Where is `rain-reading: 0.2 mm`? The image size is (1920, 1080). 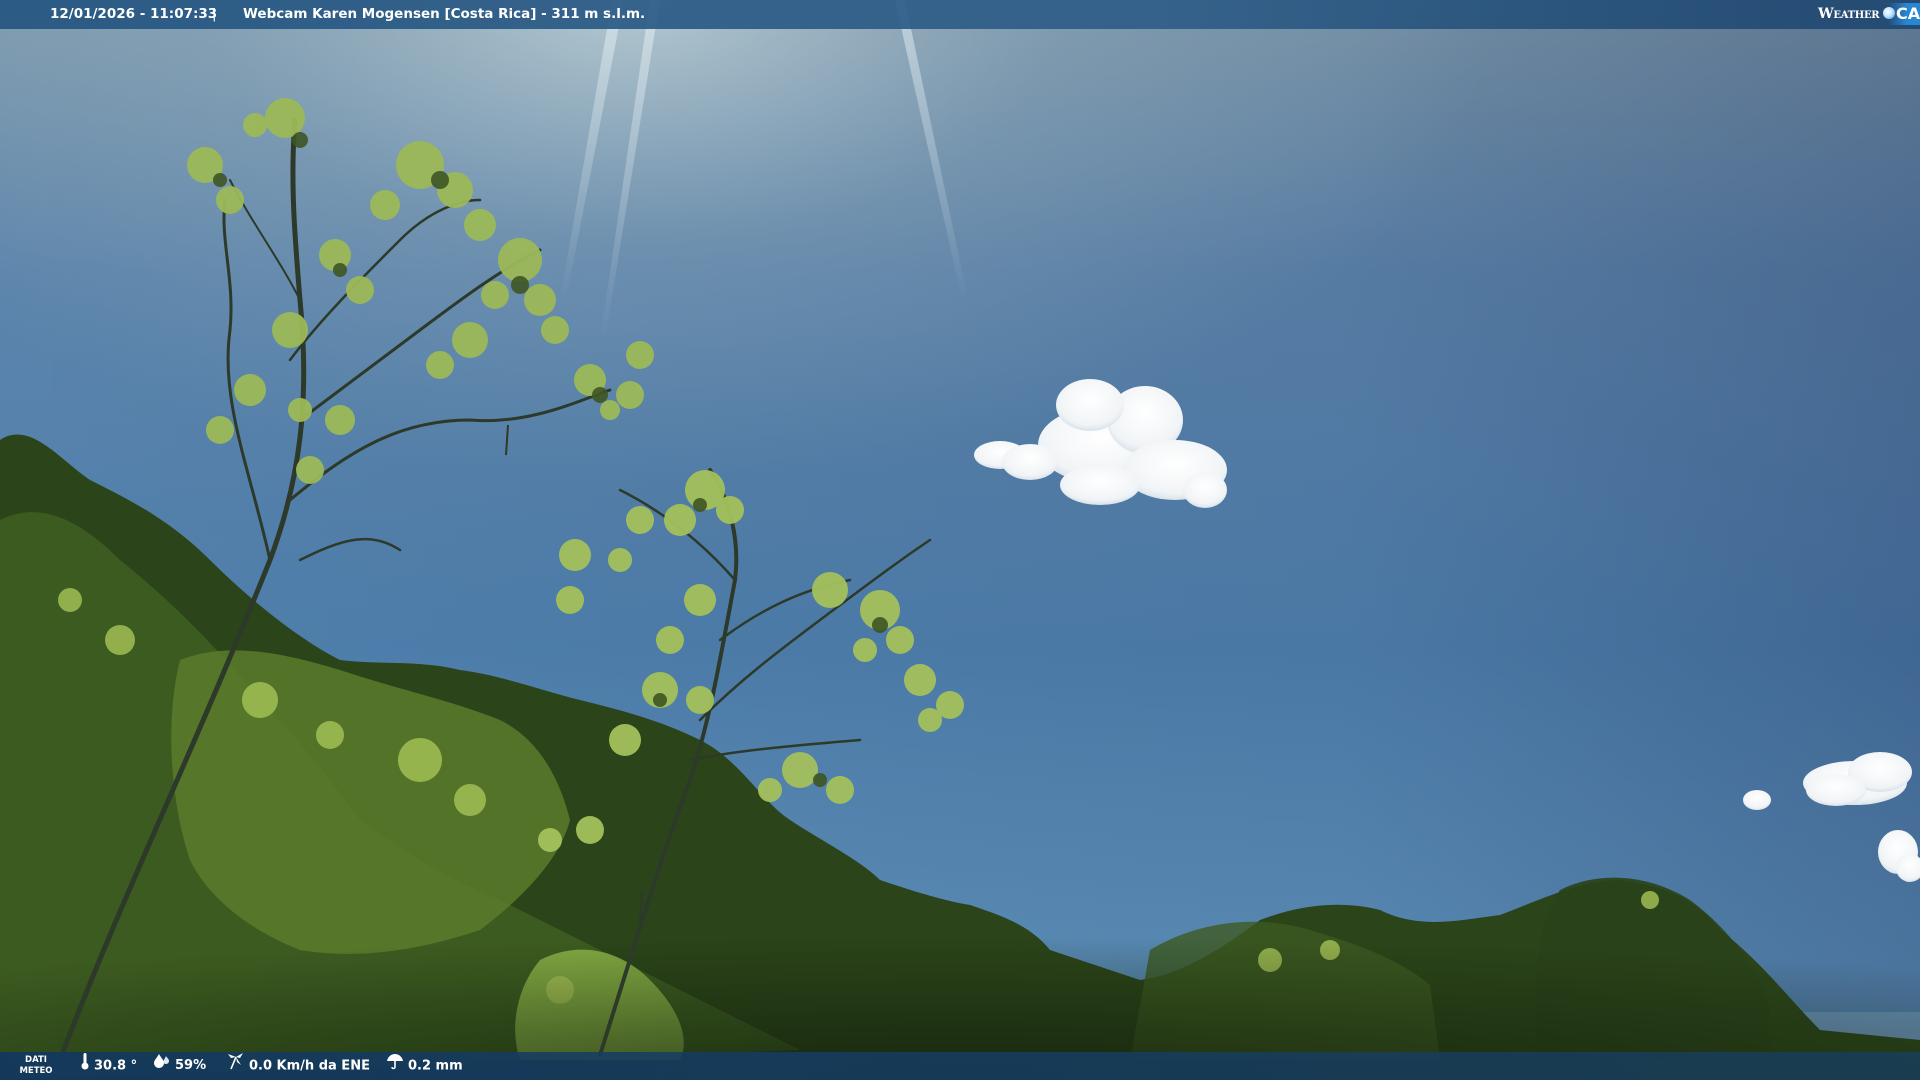
rain-reading: 0.2 mm is located at coordinates (424, 1066).